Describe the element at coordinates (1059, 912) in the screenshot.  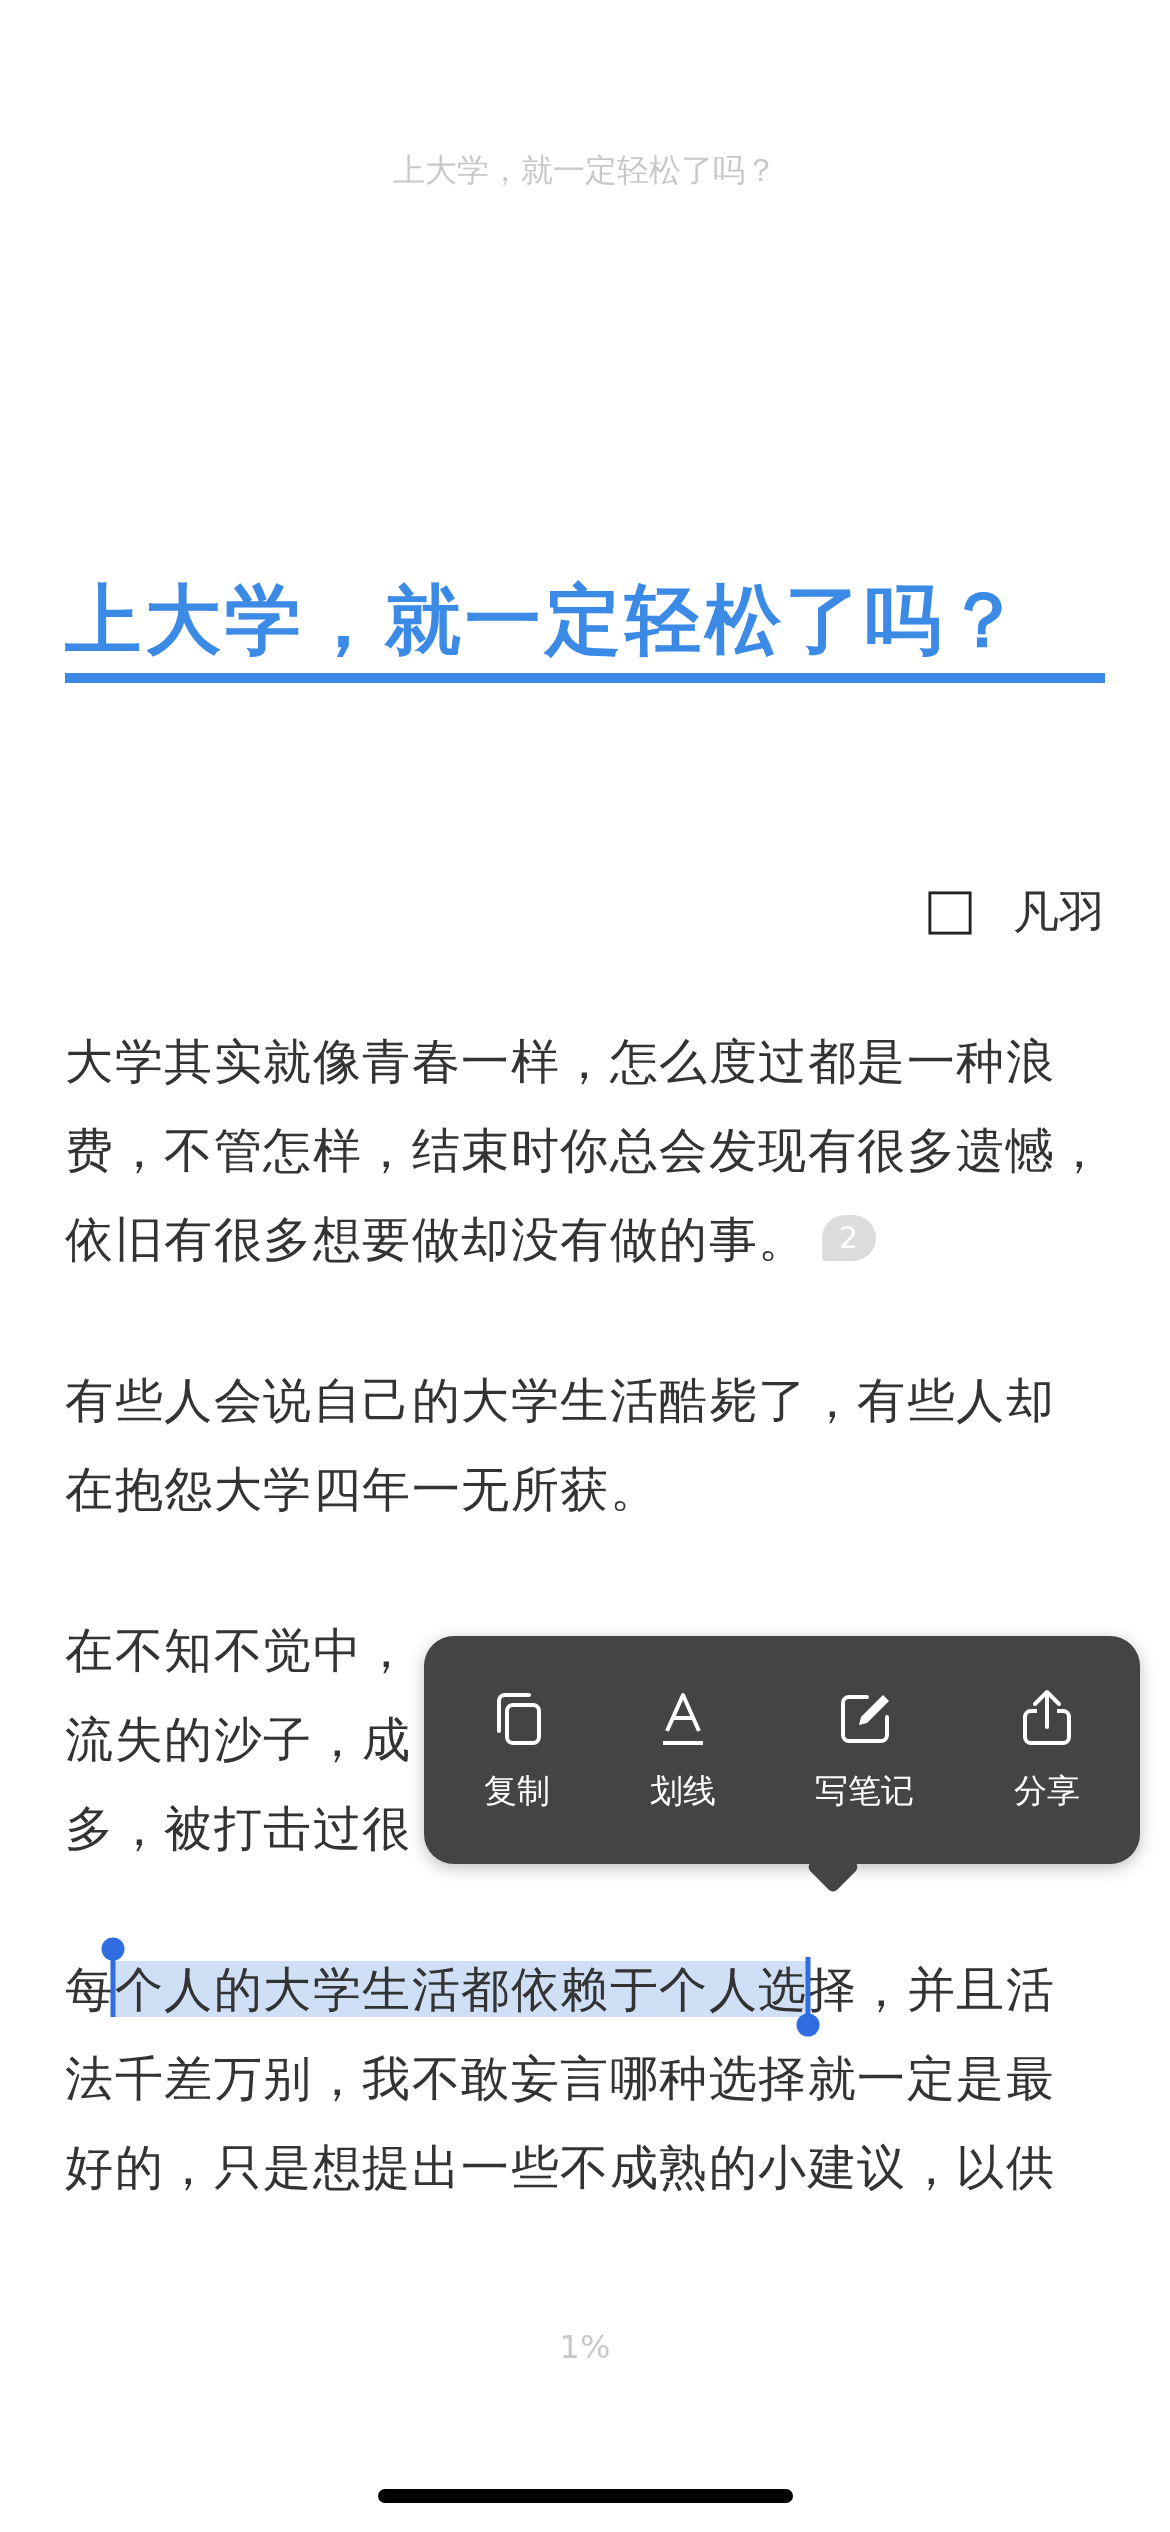
I see `author-name: 凡羽` at that location.